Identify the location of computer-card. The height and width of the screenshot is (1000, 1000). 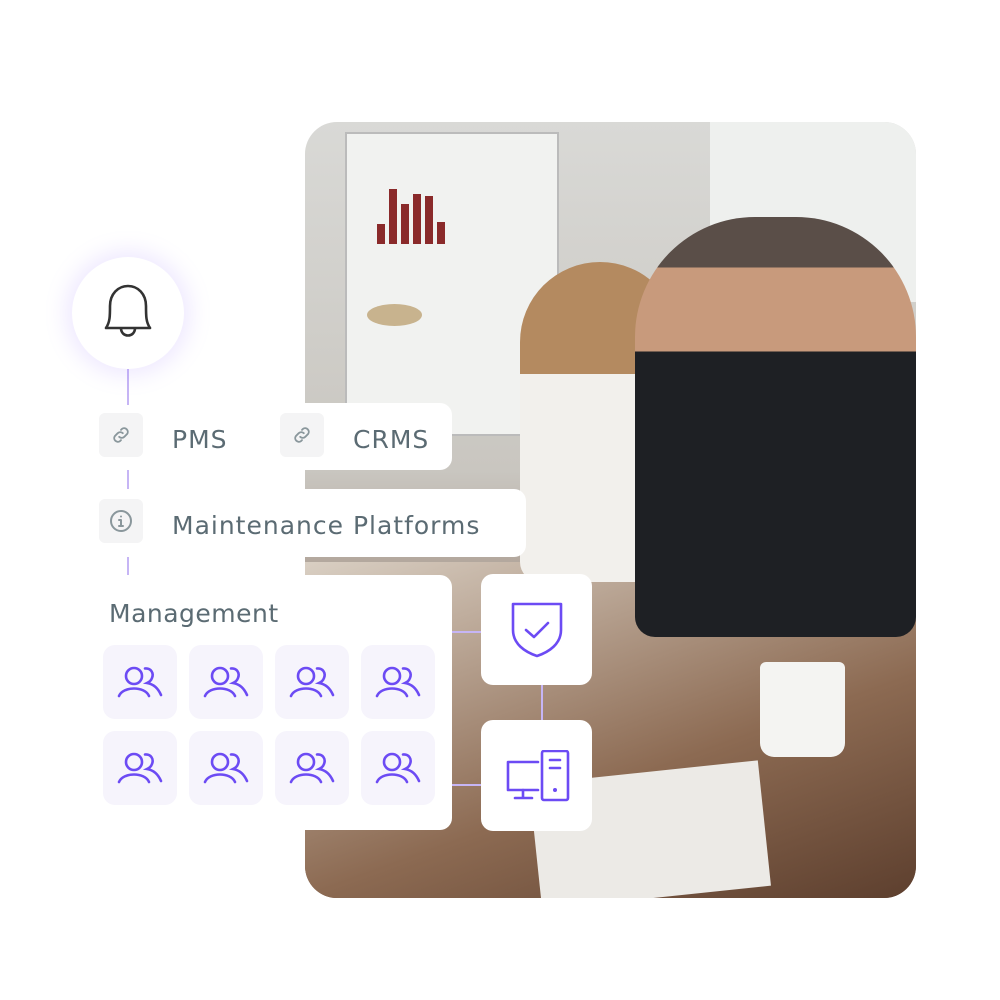
(536, 775).